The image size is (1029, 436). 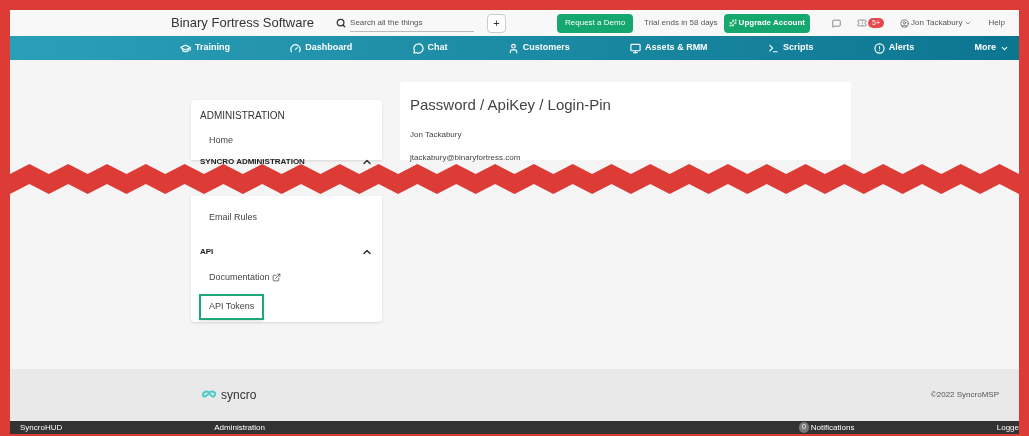 What do you see at coordinates (766, 23) in the screenshot?
I see `upgrade-account-button: Upgrade Account` at bounding box center [766, 23].